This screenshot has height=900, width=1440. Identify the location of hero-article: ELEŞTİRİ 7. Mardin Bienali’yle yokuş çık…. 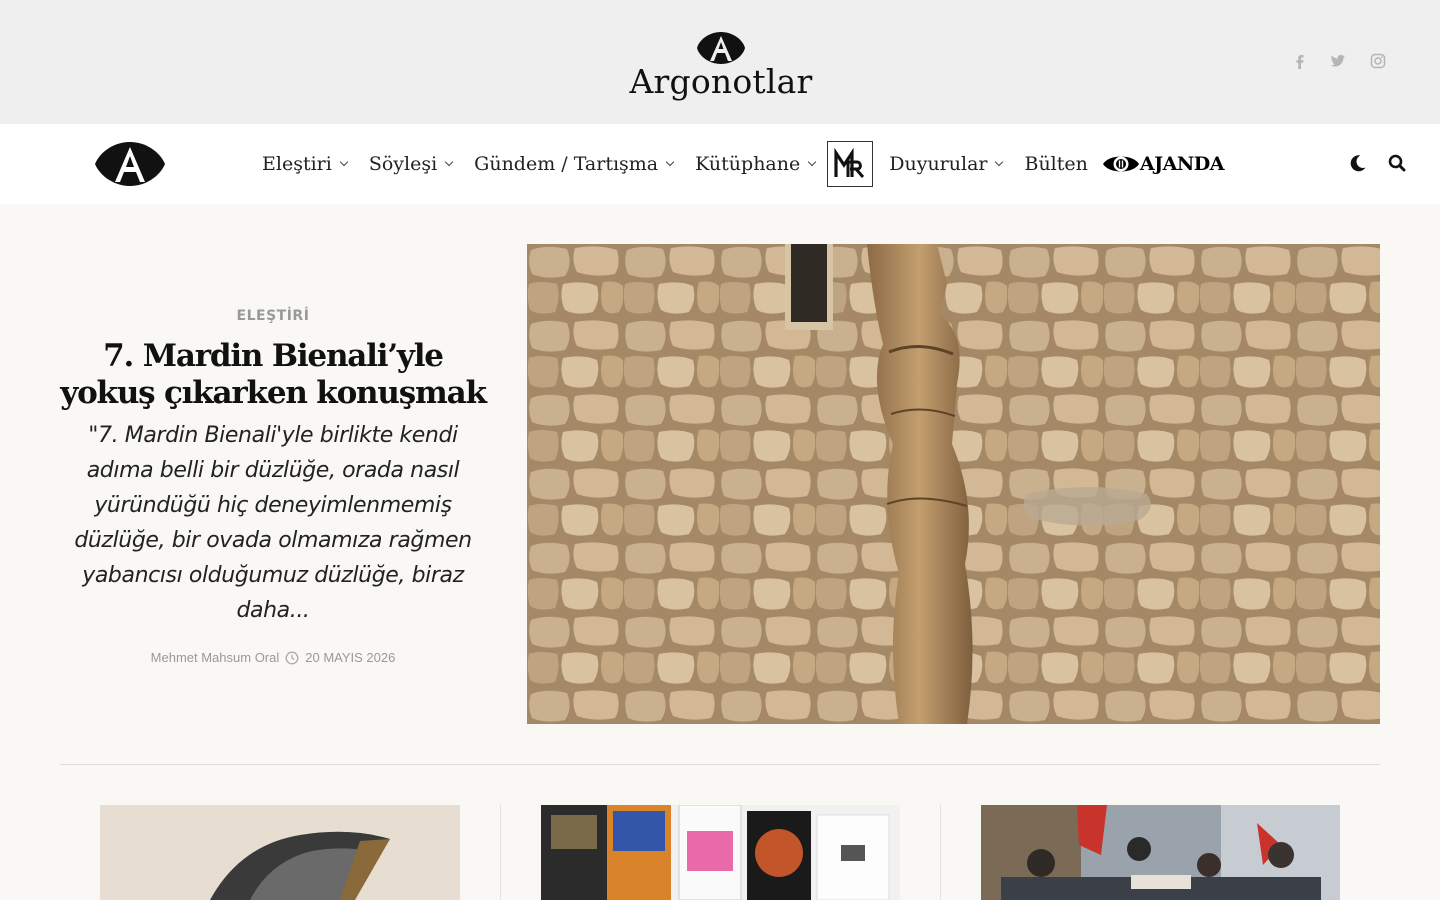
(273, 482).